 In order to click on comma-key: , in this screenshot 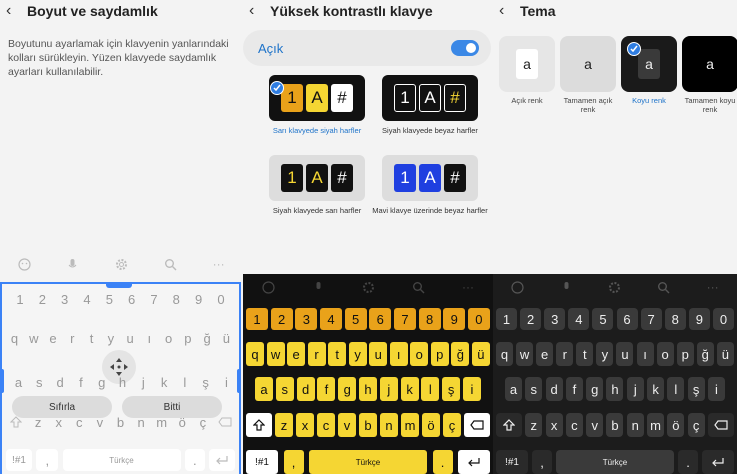, I will do `click(293, 462)`.